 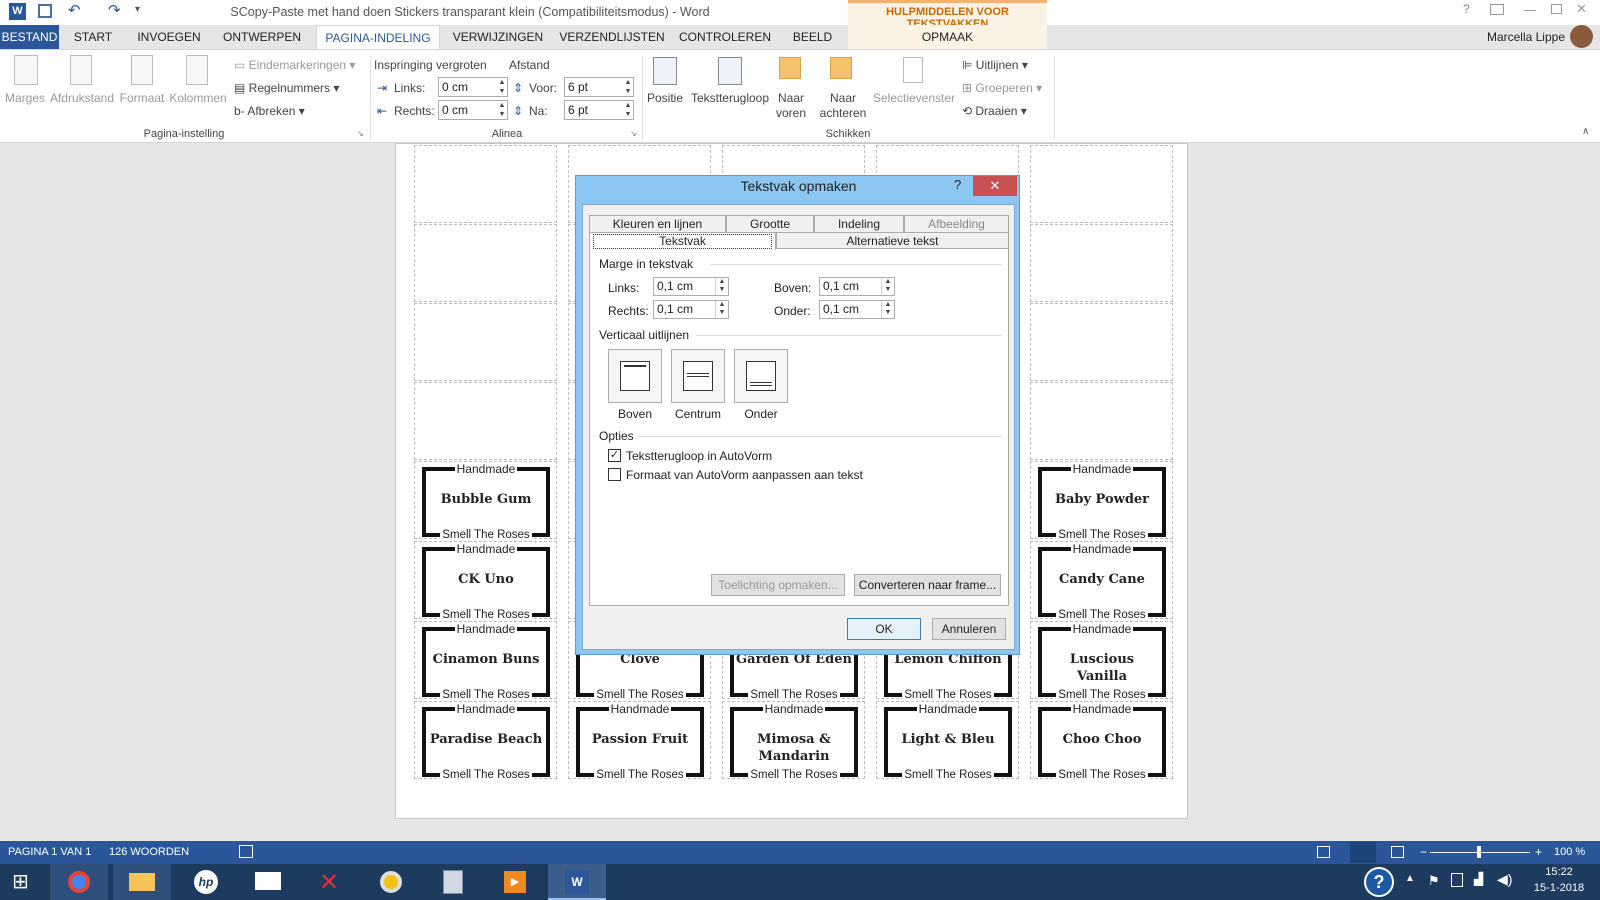 What do you see at coordinates (691, 286) in the screenshot?
I see `margin-left-input: 0,1 cm ▲ ▼` at bounding box center [691, 286].